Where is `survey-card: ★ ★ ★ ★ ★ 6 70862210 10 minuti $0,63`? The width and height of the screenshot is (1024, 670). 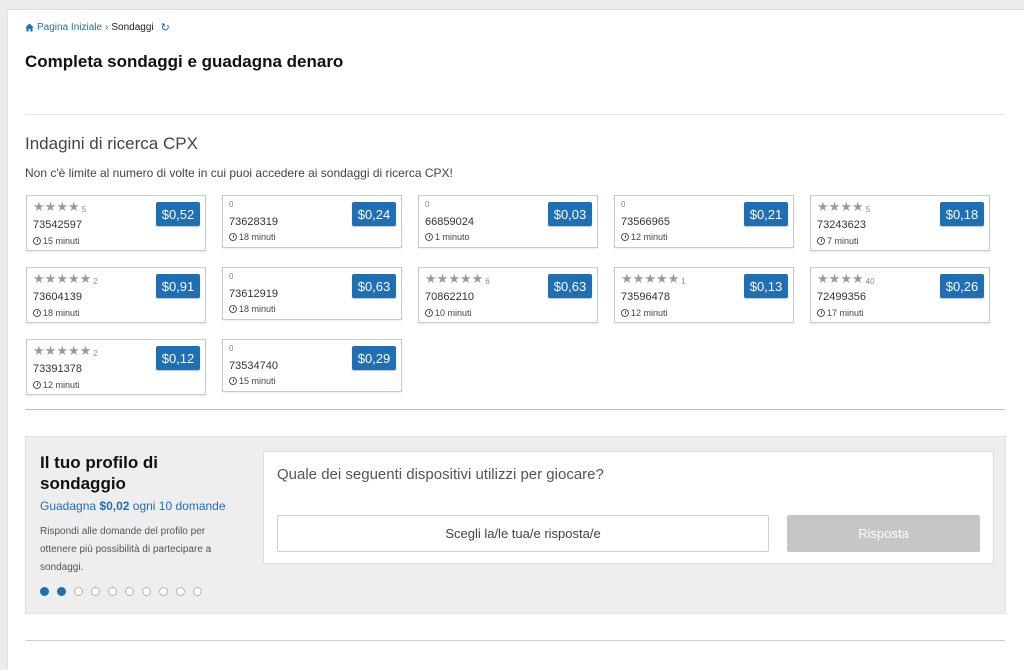 survey-card: ★ ★ ★ ★ ★ 6 70862210 10 minuti $0,63 is located at coordinates (508, 295).